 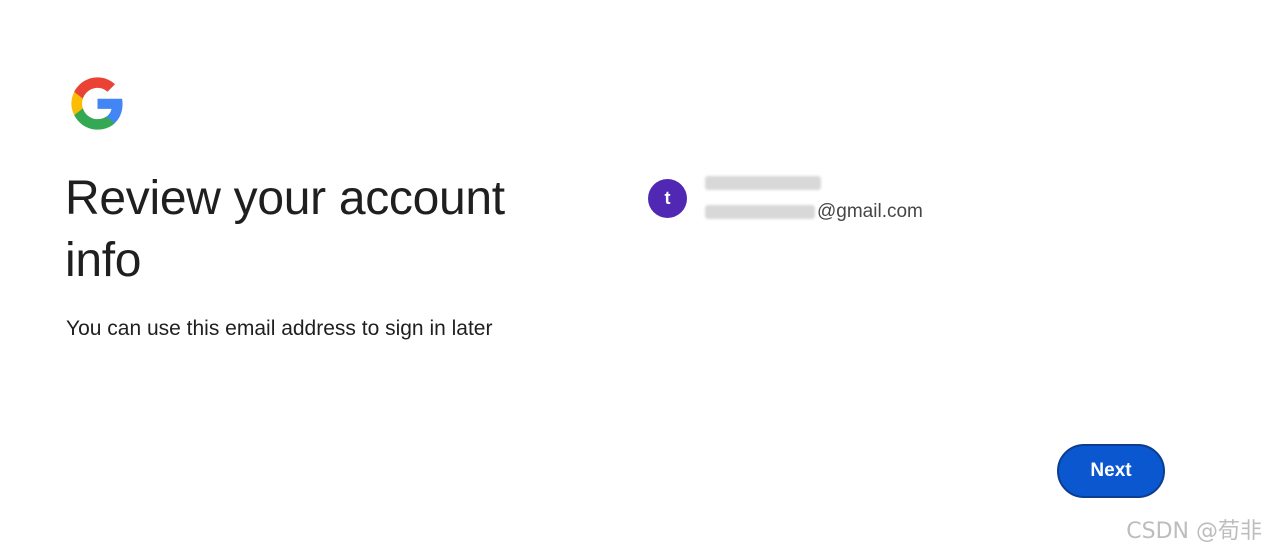 I want to click on redacted-email-prefix, so click(x=760, y=212).